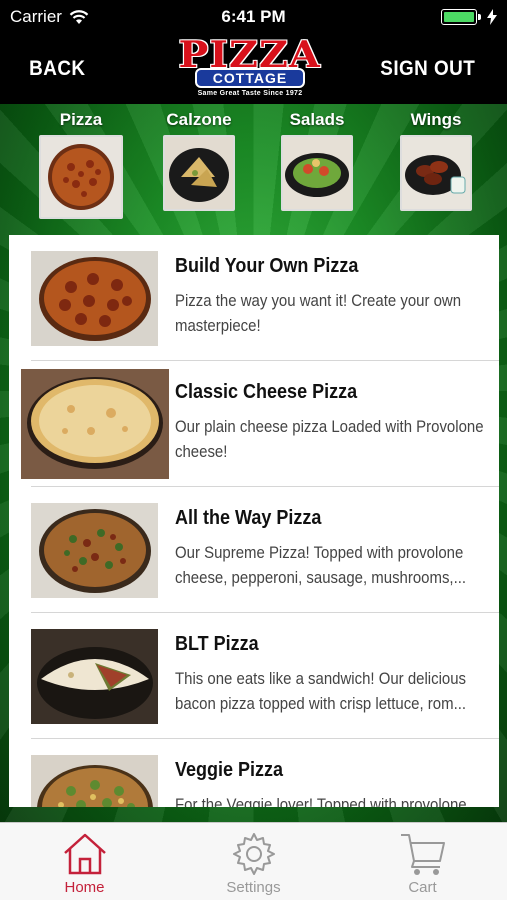 The width and height of the screenshot is (507, 900). What do you see at coordinates (436, 173) in the screenshot?
I see `wings-thumb-icon` at bounding box center [436, 173].